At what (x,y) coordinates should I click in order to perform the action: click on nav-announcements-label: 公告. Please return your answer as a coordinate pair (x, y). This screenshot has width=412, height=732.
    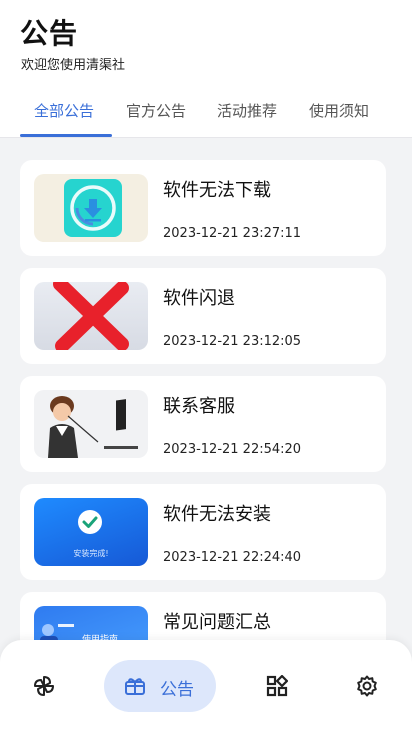
    Looking at the image, I should click on (177, 690).